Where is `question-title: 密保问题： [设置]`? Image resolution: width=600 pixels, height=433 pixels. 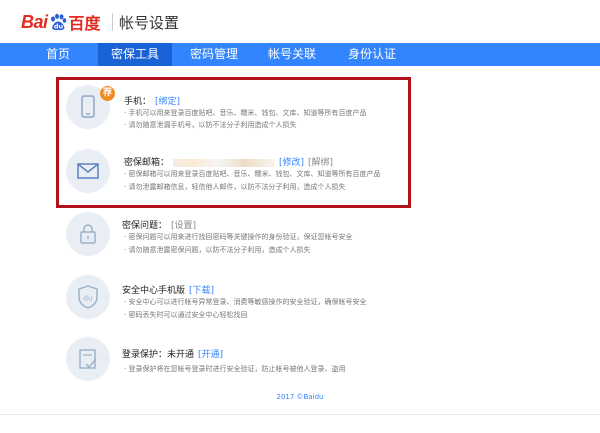 question-title: 密保问题： [设置] is located at coordinates (159, 224).